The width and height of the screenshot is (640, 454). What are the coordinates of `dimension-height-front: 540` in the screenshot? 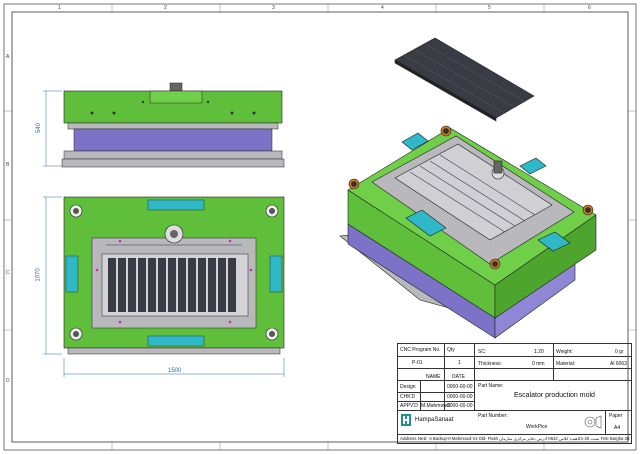 It's located at (39, 128).